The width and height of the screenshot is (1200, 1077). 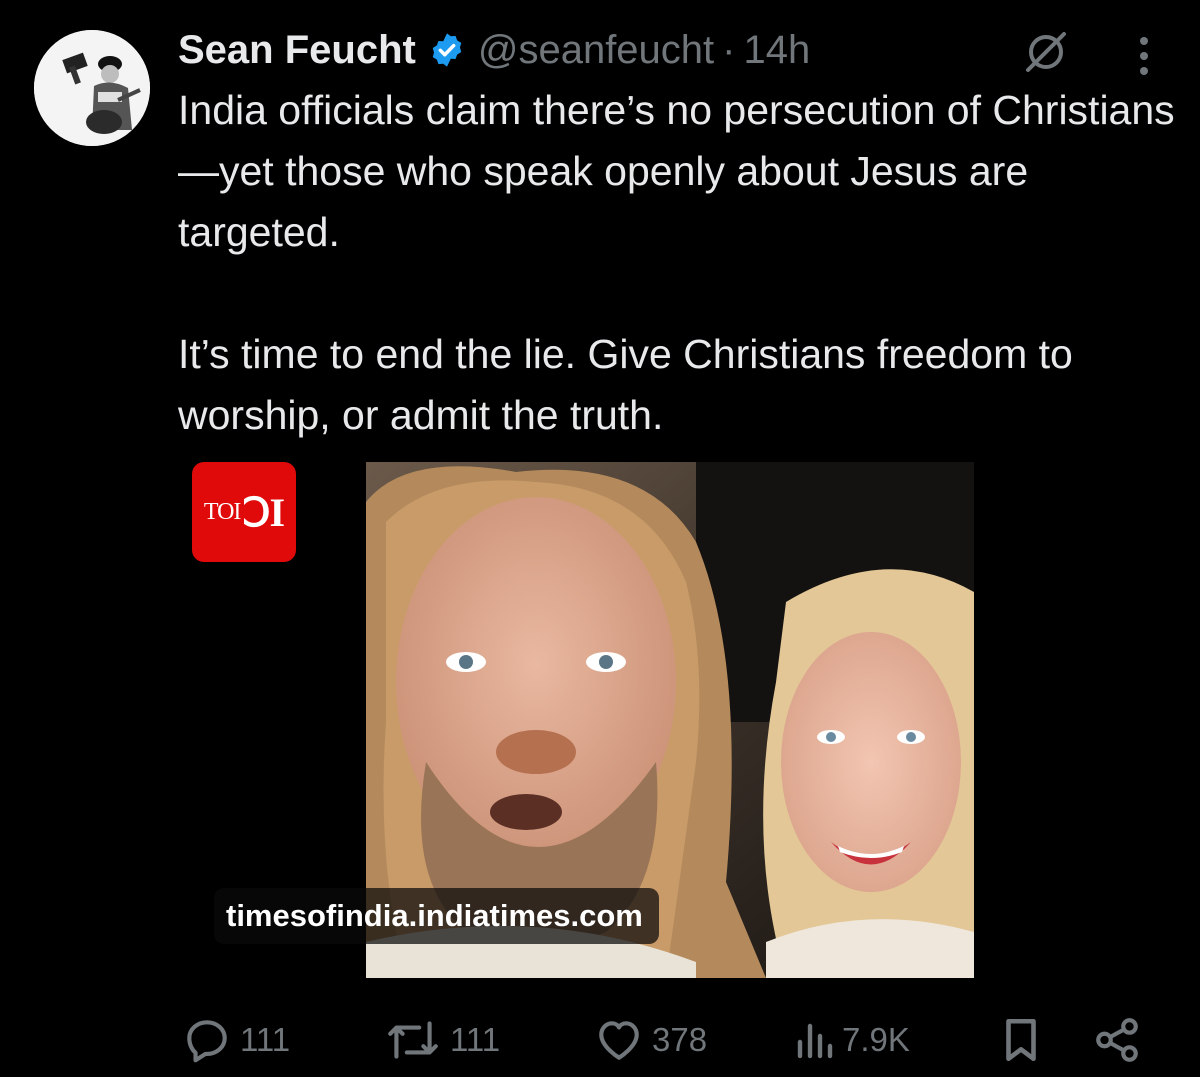 I want to click on tweet-header: Sean Feucht @seanfeucht · 14h, so click(x=494, y=50).